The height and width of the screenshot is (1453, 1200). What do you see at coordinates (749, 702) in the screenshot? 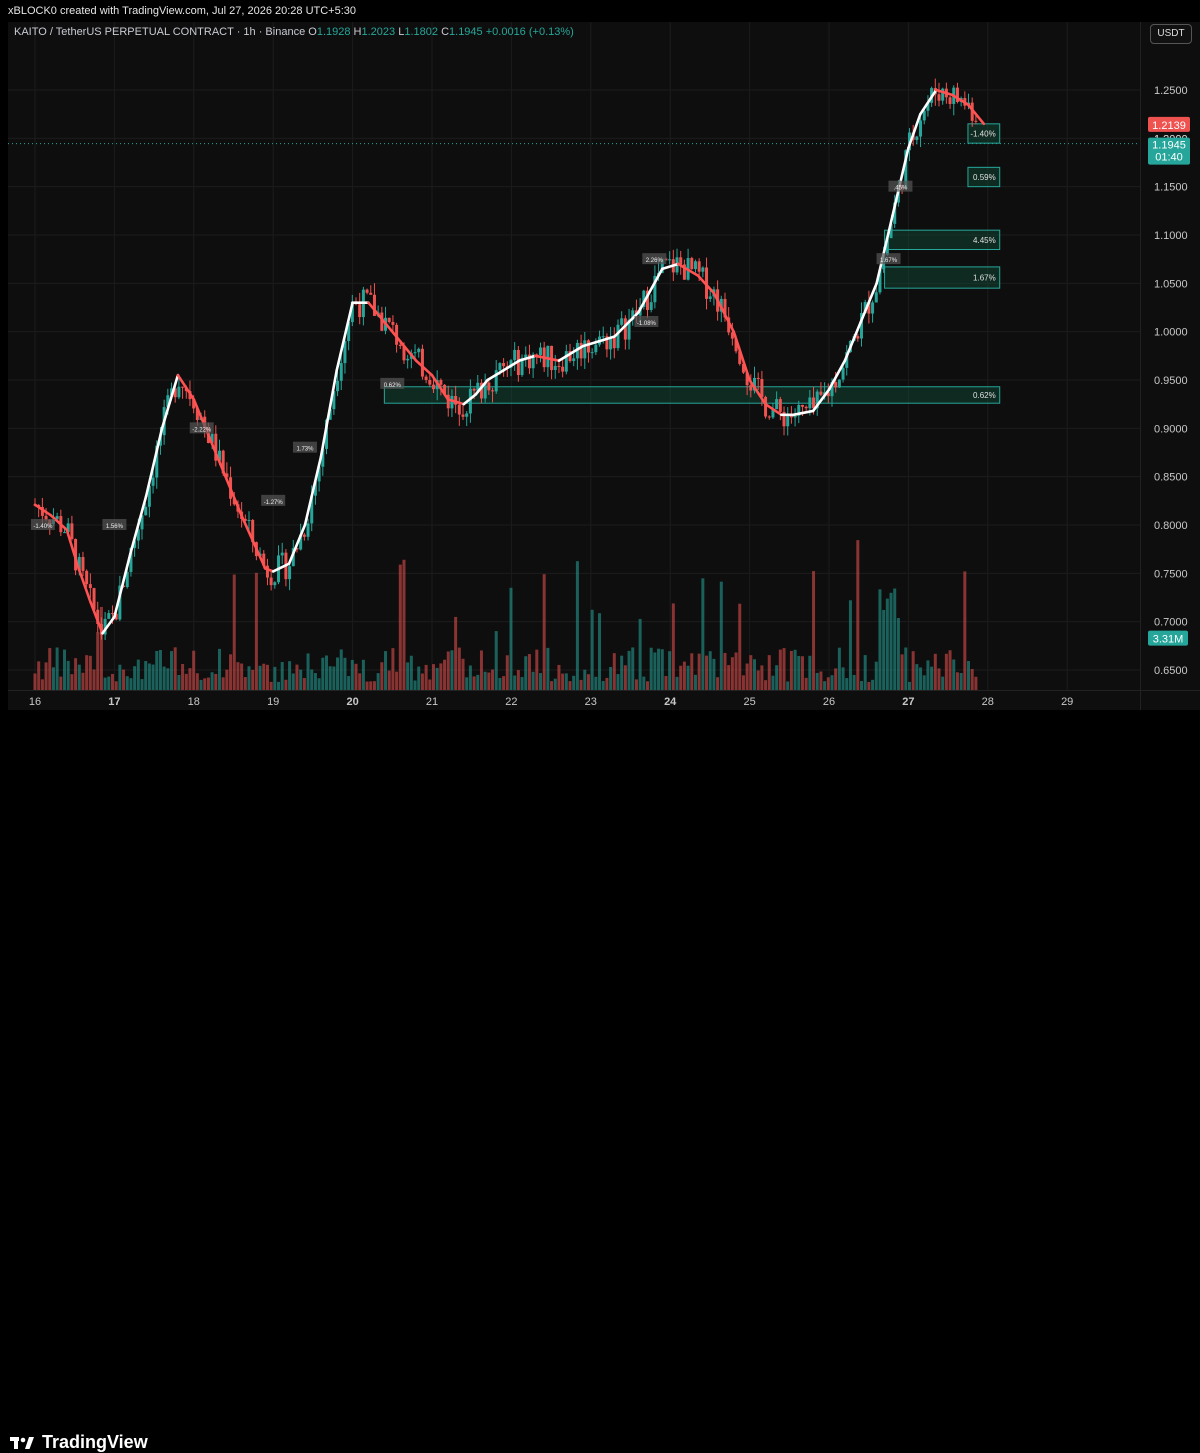
I see `time-tick-label: 25` at bounding box center [749, 702].